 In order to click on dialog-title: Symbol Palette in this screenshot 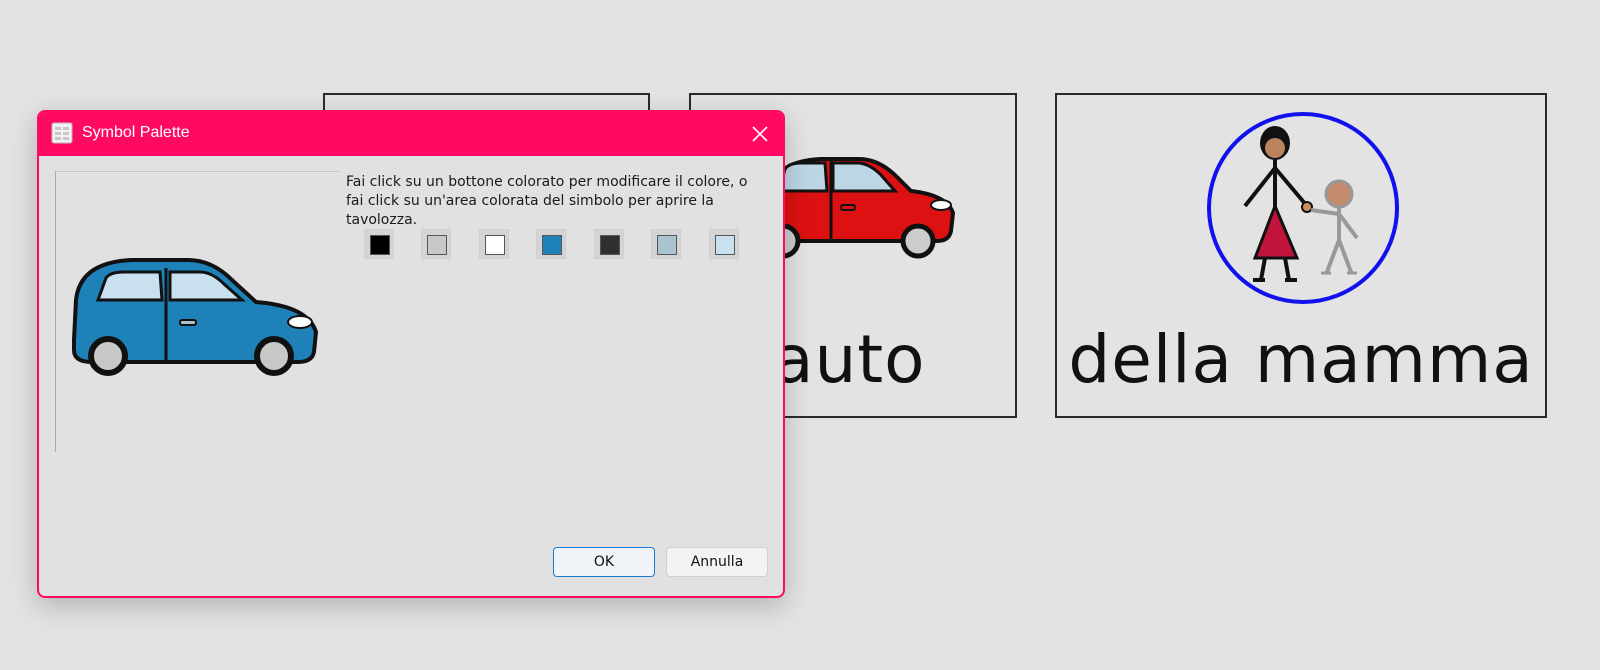, I will do `click(136, 132)`.